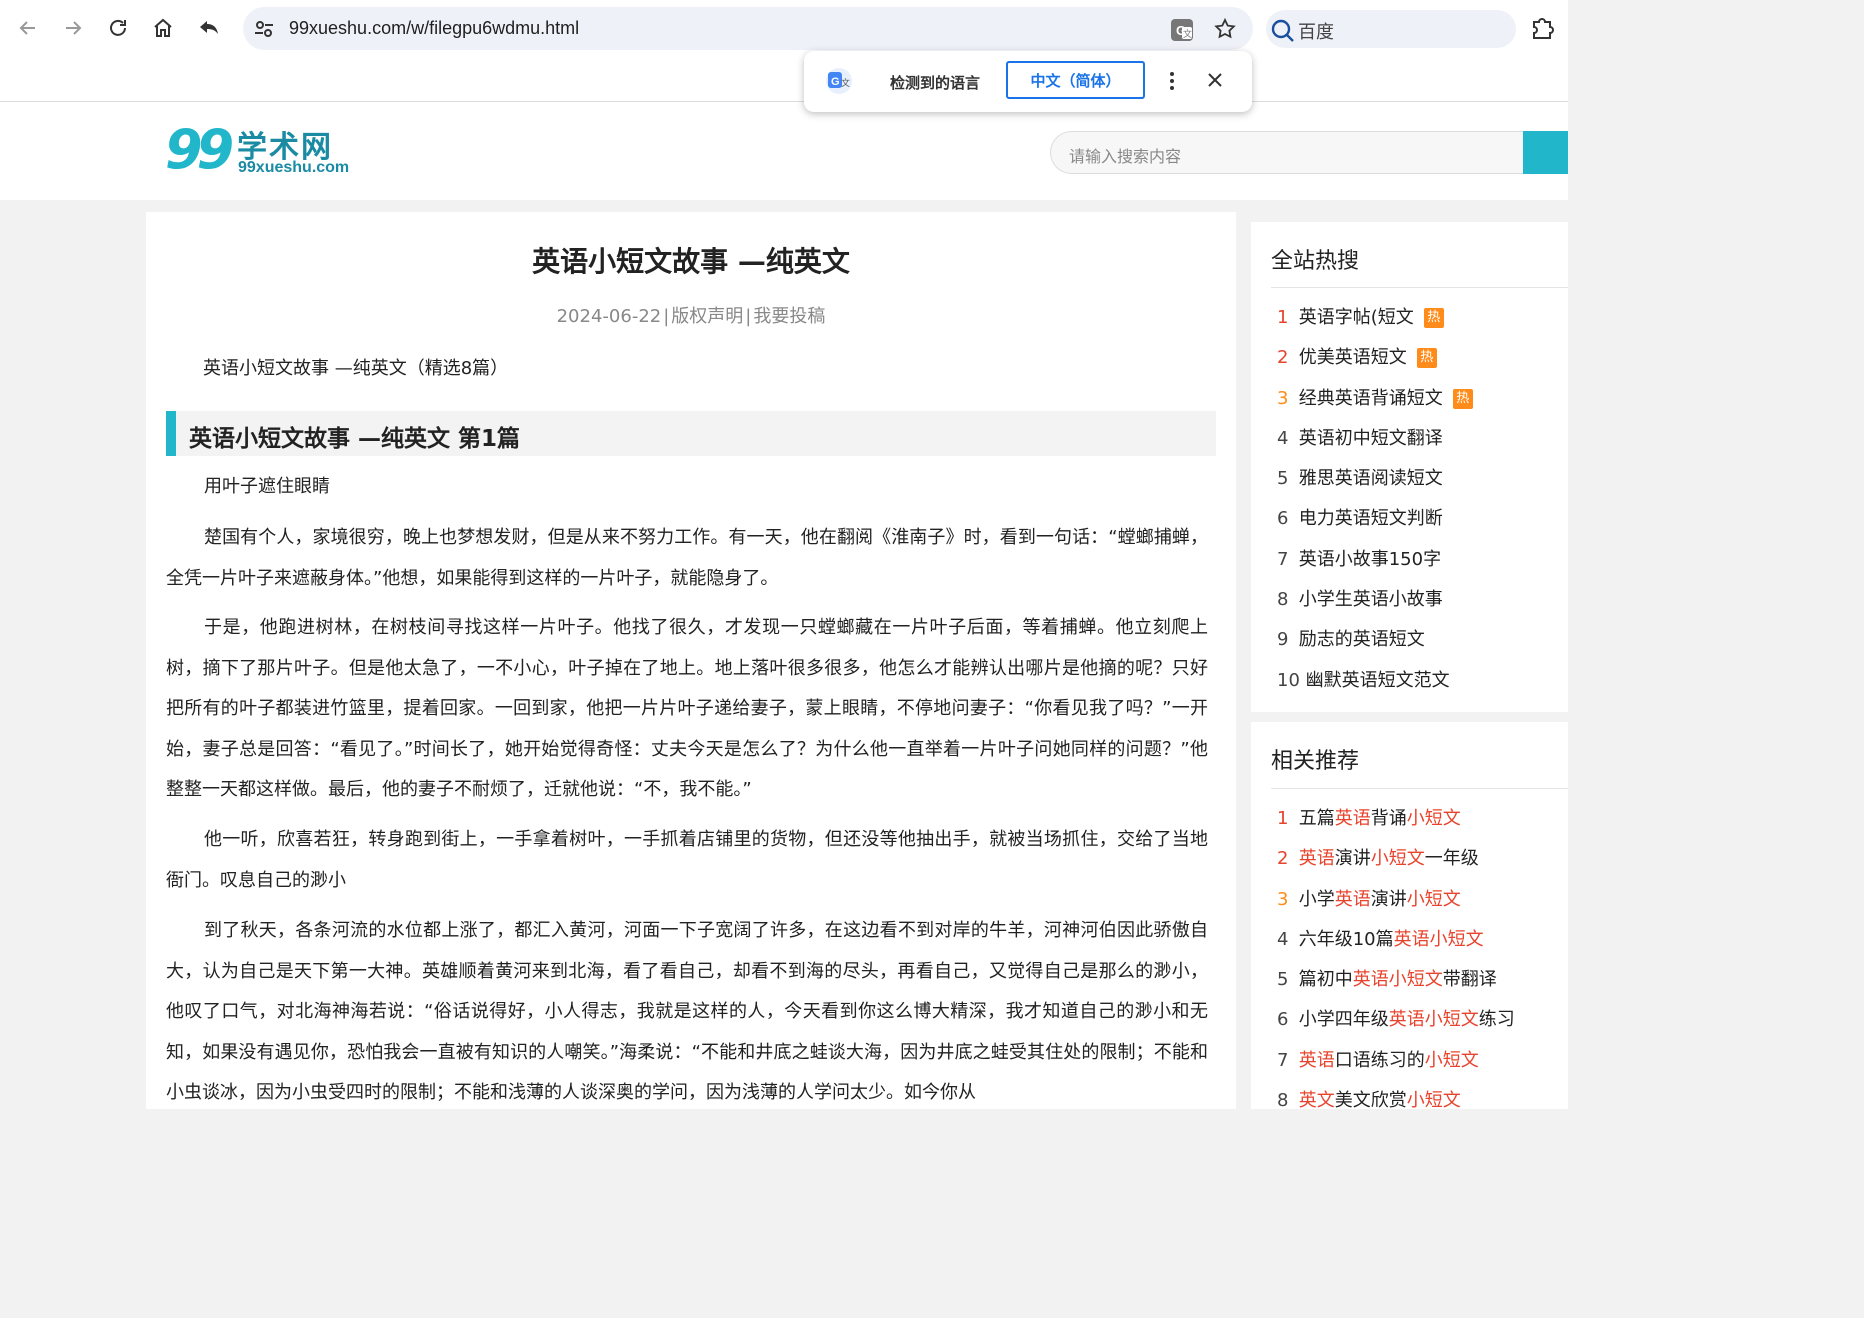 Image resolution: width=1864 pixels, height=1318 pixels. I want to click on browser-toolbar: 99xueshu.com/w/filegpu6wdmu.html G文 百度, so click(784, 51).